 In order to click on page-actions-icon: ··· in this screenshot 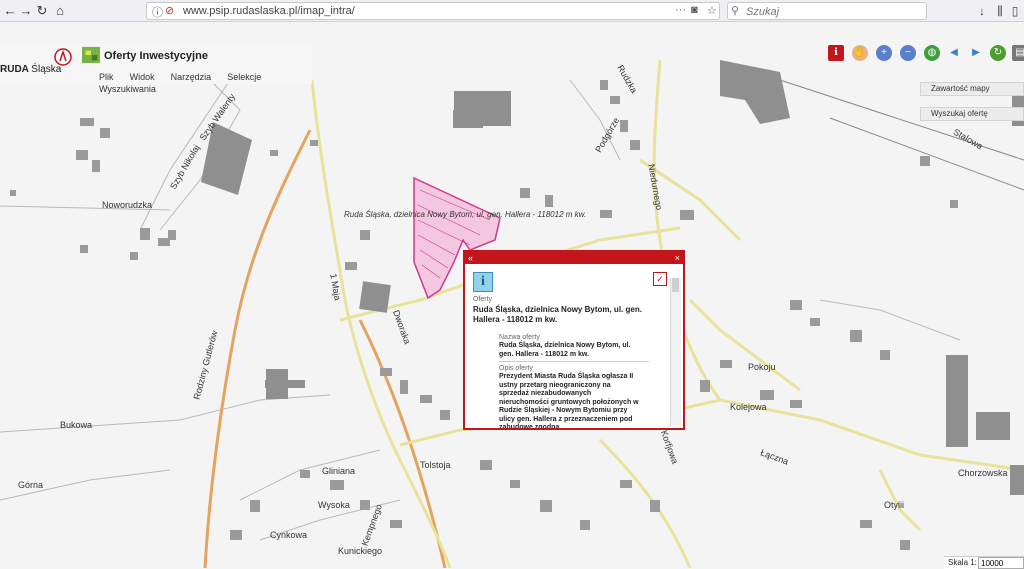, I will do `click(680, 10)`.